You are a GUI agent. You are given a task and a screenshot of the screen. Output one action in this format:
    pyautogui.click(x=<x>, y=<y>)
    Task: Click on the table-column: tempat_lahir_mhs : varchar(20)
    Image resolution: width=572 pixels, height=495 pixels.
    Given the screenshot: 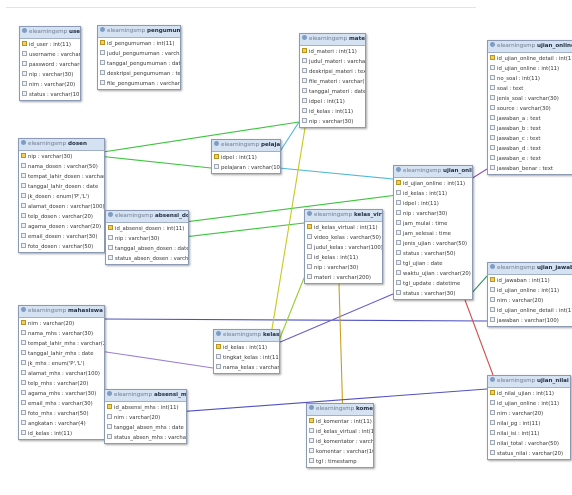 What is the action you would take?
    pyautogui.click(x=61, y=344)
    